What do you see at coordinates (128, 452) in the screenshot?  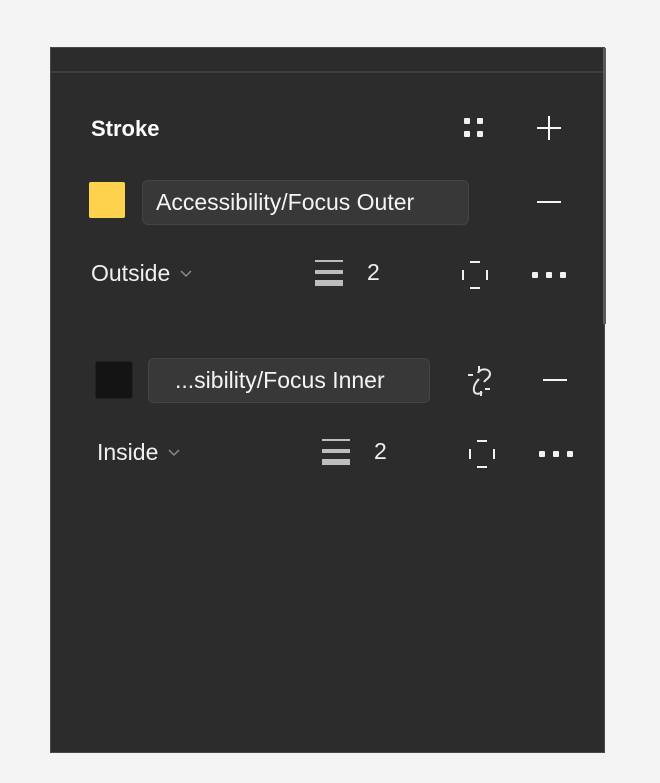 I see `stroke-position-value: Inside` at bounding box center [128, 452].